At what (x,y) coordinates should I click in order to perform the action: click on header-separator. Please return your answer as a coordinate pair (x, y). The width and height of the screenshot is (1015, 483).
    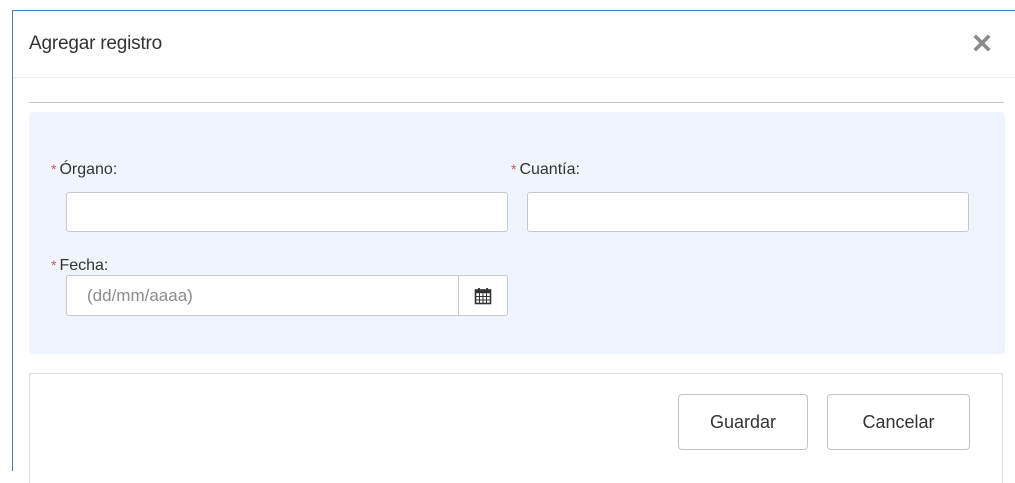
    Looking at the image, I should click on (514, 77).